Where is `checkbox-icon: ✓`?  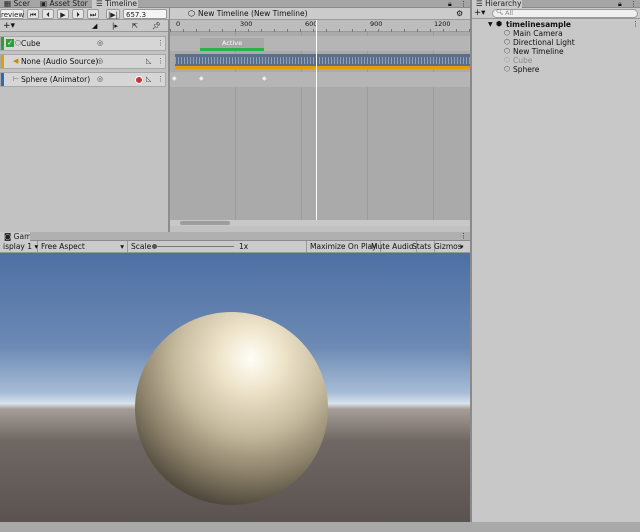 checkbox-icon: ✓ is located at coordinates (10, 43).